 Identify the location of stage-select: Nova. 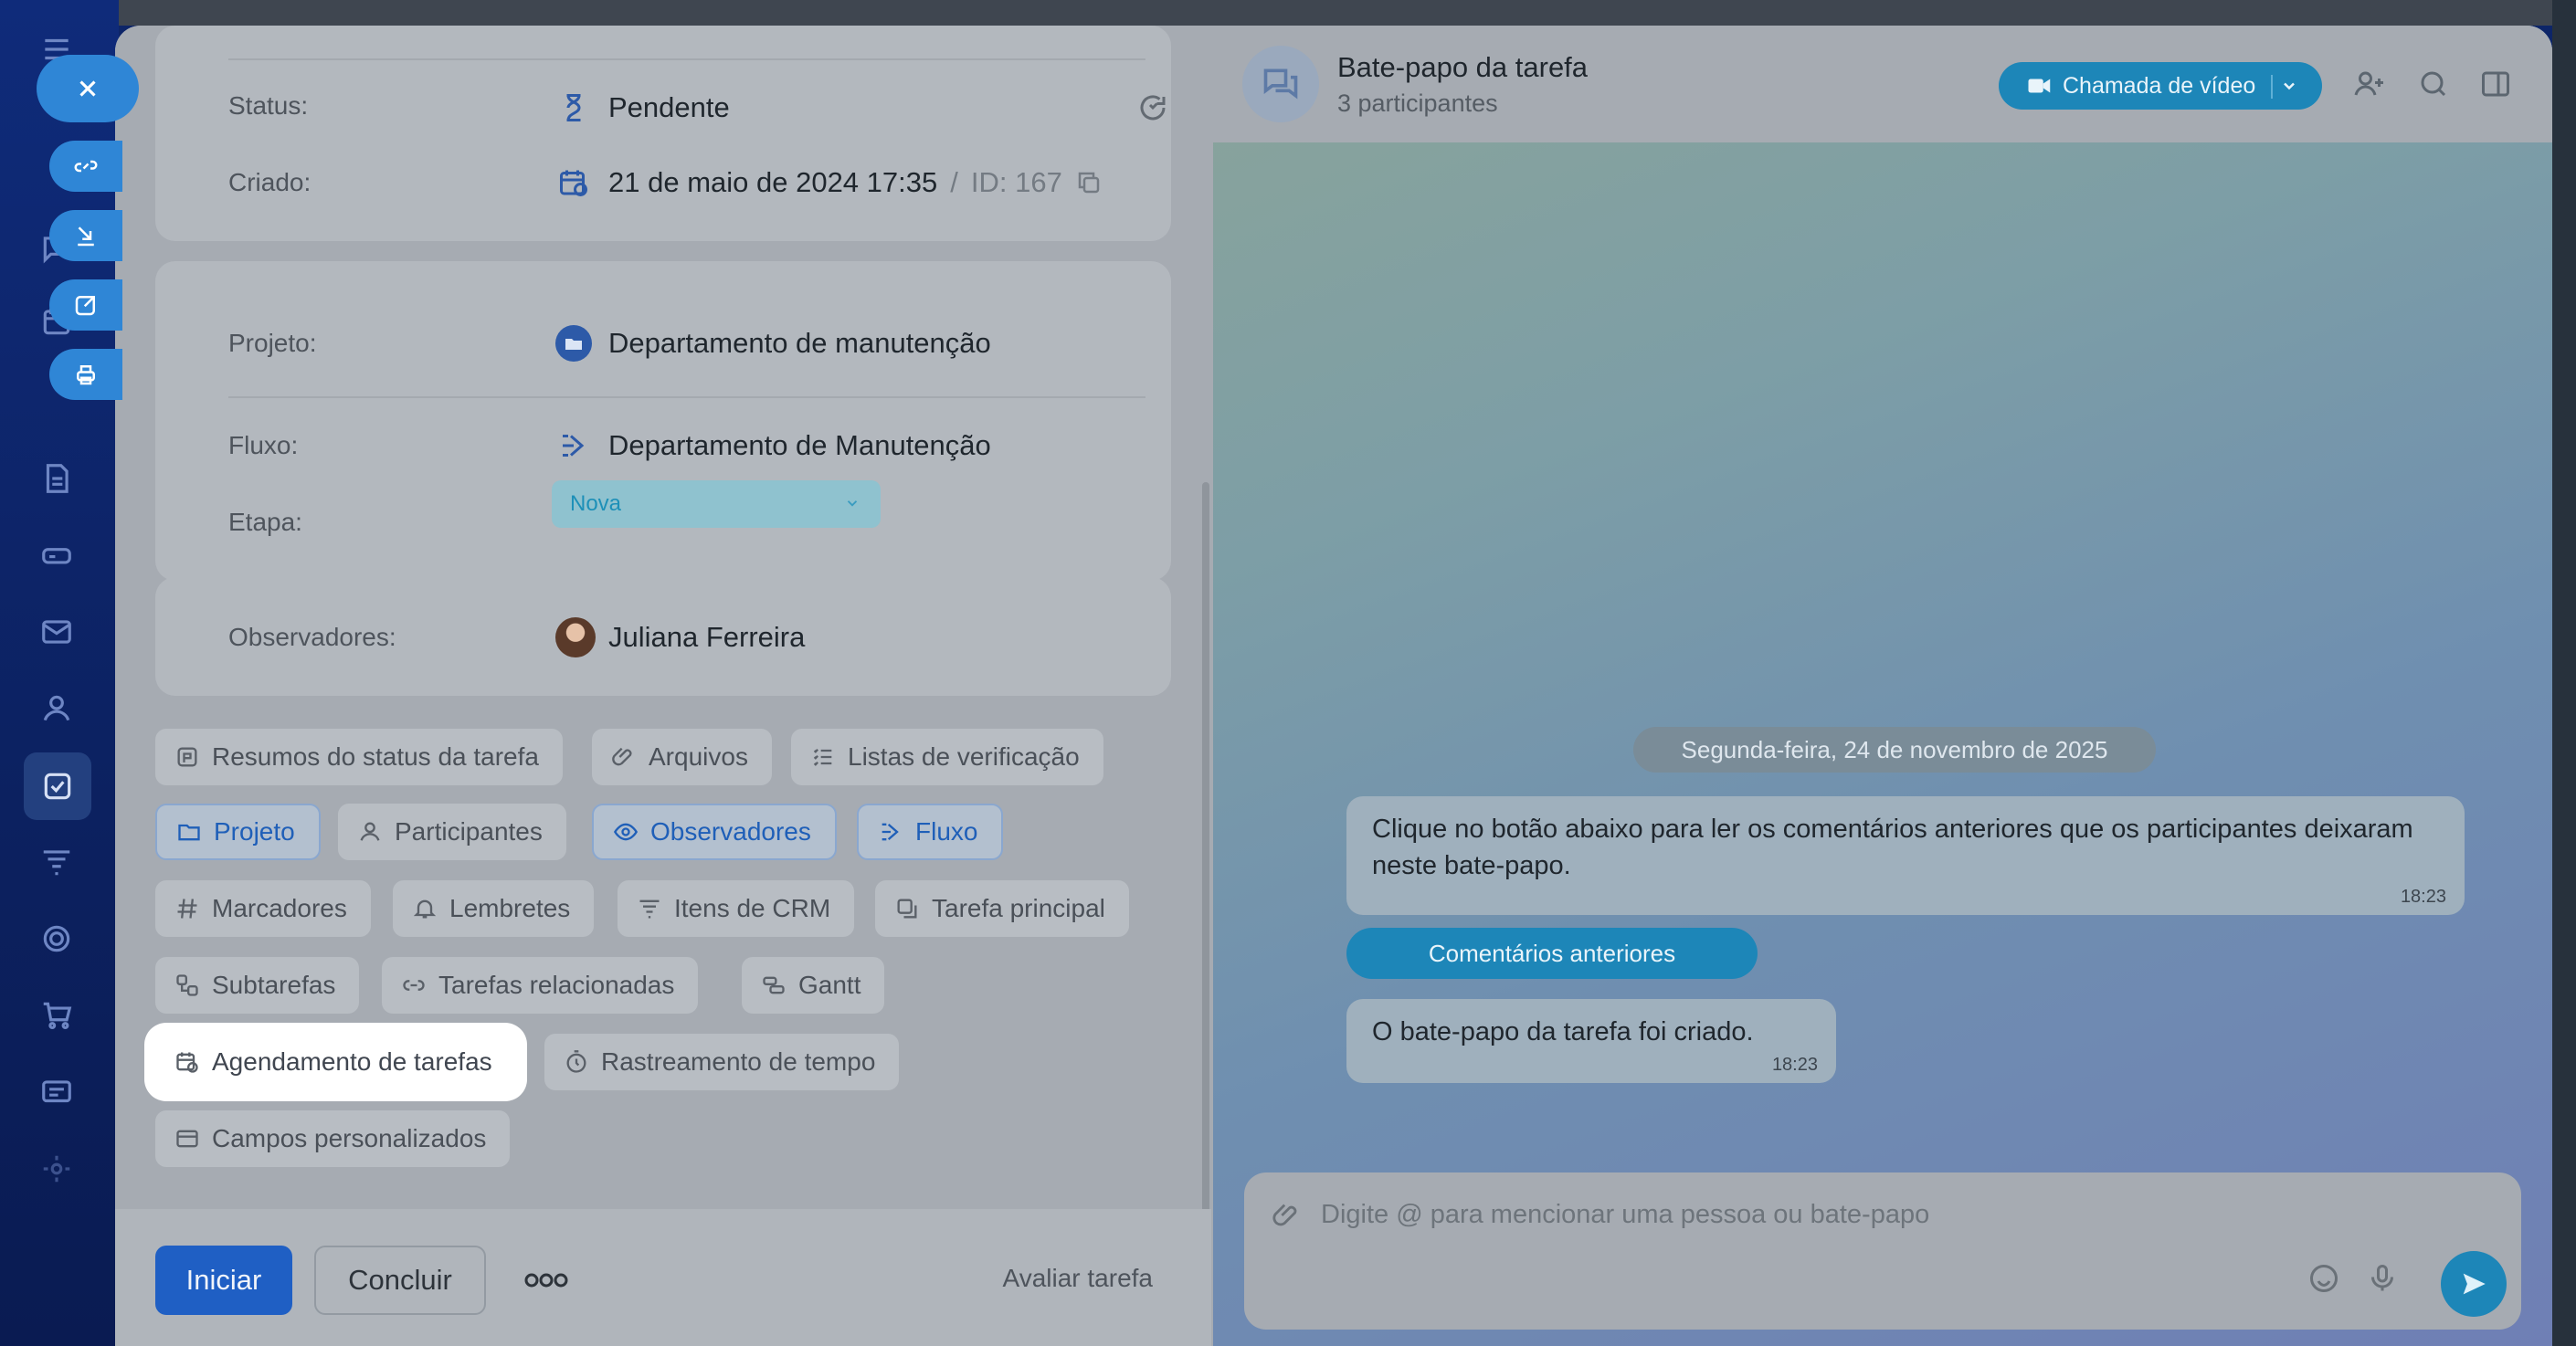
(716, 504).